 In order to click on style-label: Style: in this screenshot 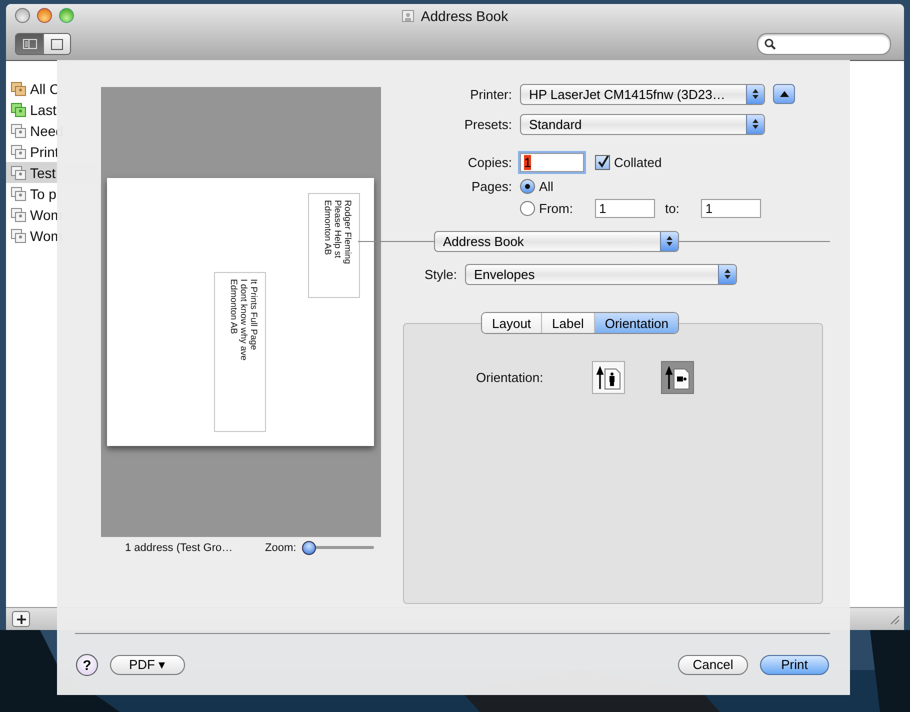, I will do `click(440, 274)`.